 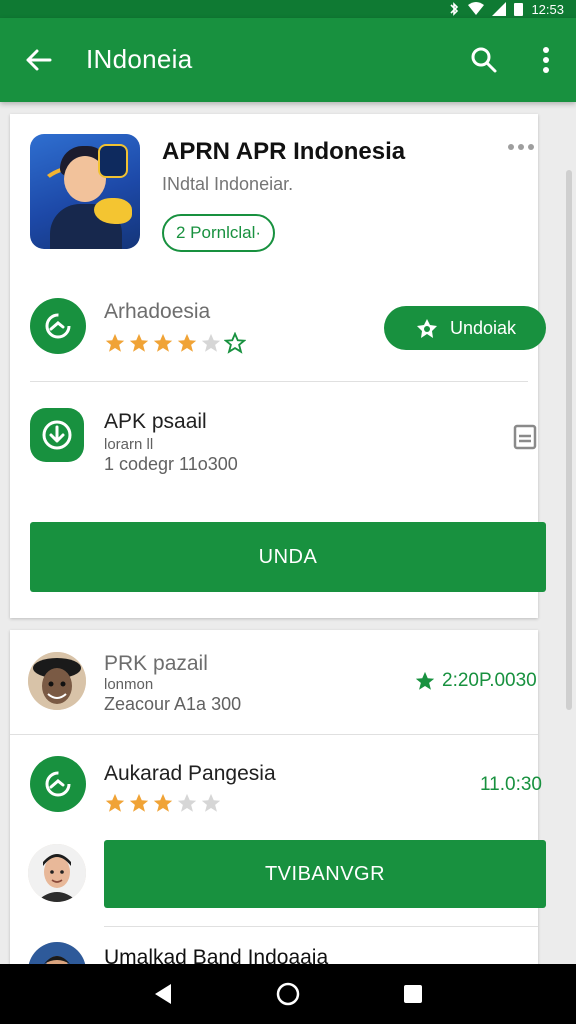 What do you see at coordinates (511, 784) in the screenshot?
I see `list-item-2-price: 11.0:30` at bounding box center [511, 784].